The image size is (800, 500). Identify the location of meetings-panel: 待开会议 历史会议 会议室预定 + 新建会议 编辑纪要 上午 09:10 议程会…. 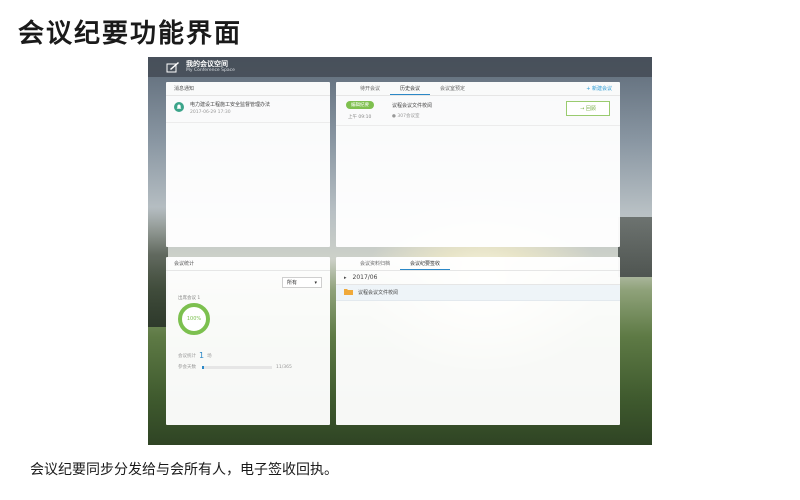
(478, 164).